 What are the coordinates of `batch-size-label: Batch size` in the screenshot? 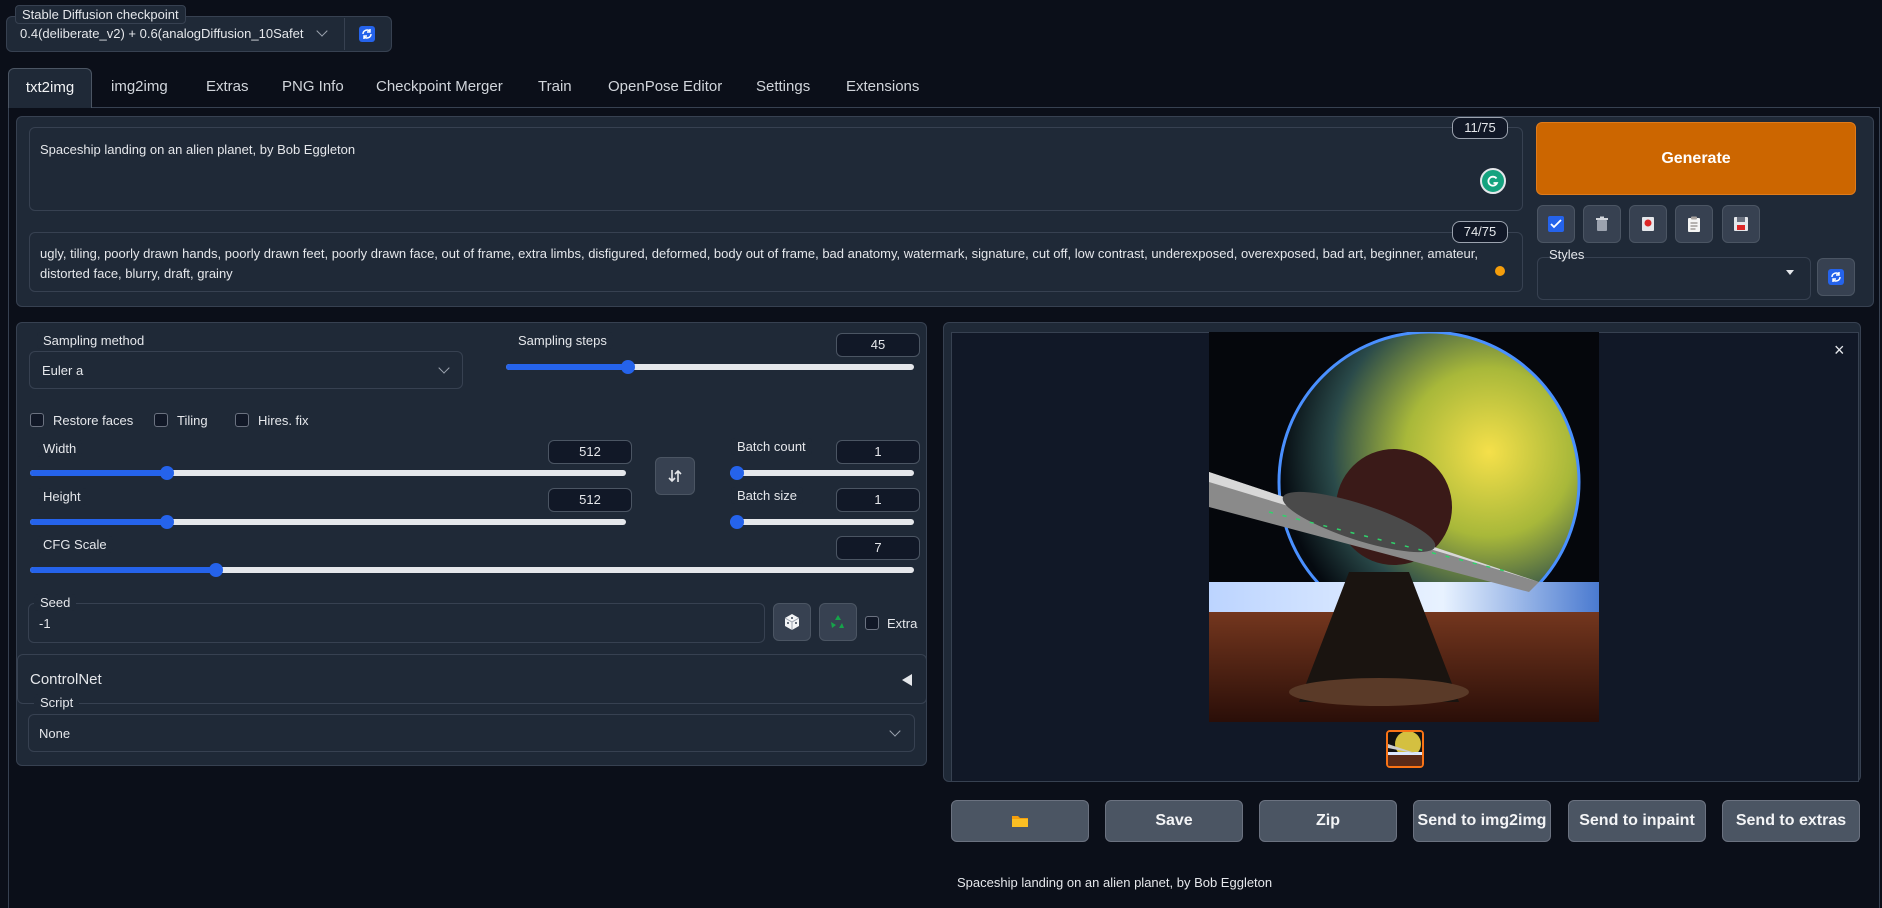 It's located at (767, 495).